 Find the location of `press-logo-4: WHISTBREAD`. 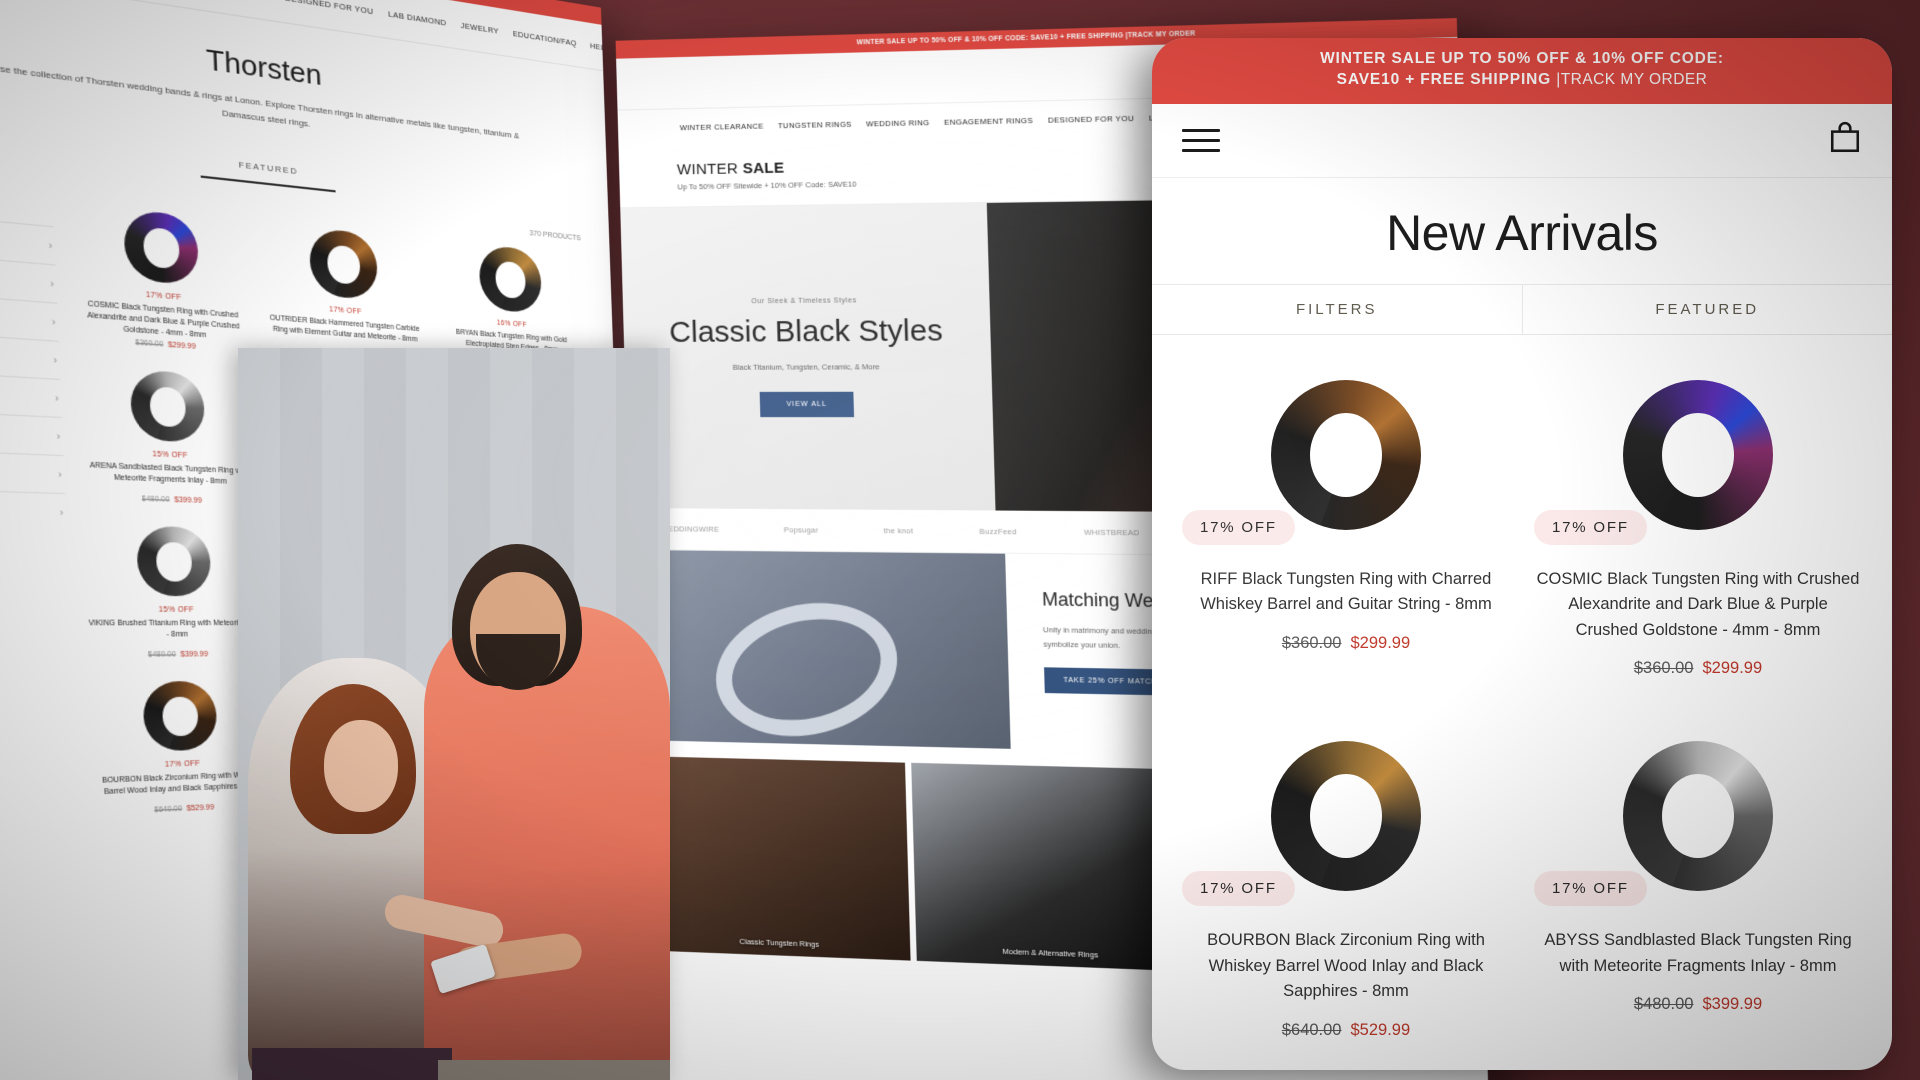

press-logo-4: WHISTBREAD is located at coordinates (1111, 532).